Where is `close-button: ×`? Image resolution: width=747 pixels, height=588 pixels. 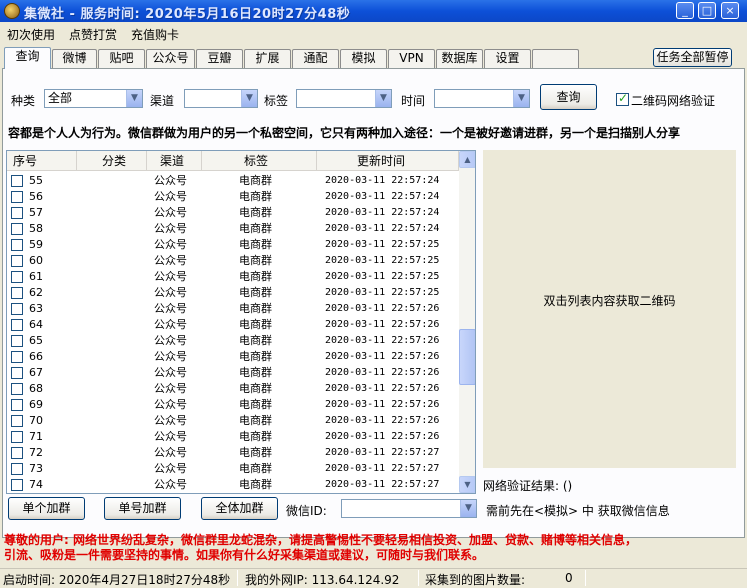
close-button: × is located at coordinates (730, 10).